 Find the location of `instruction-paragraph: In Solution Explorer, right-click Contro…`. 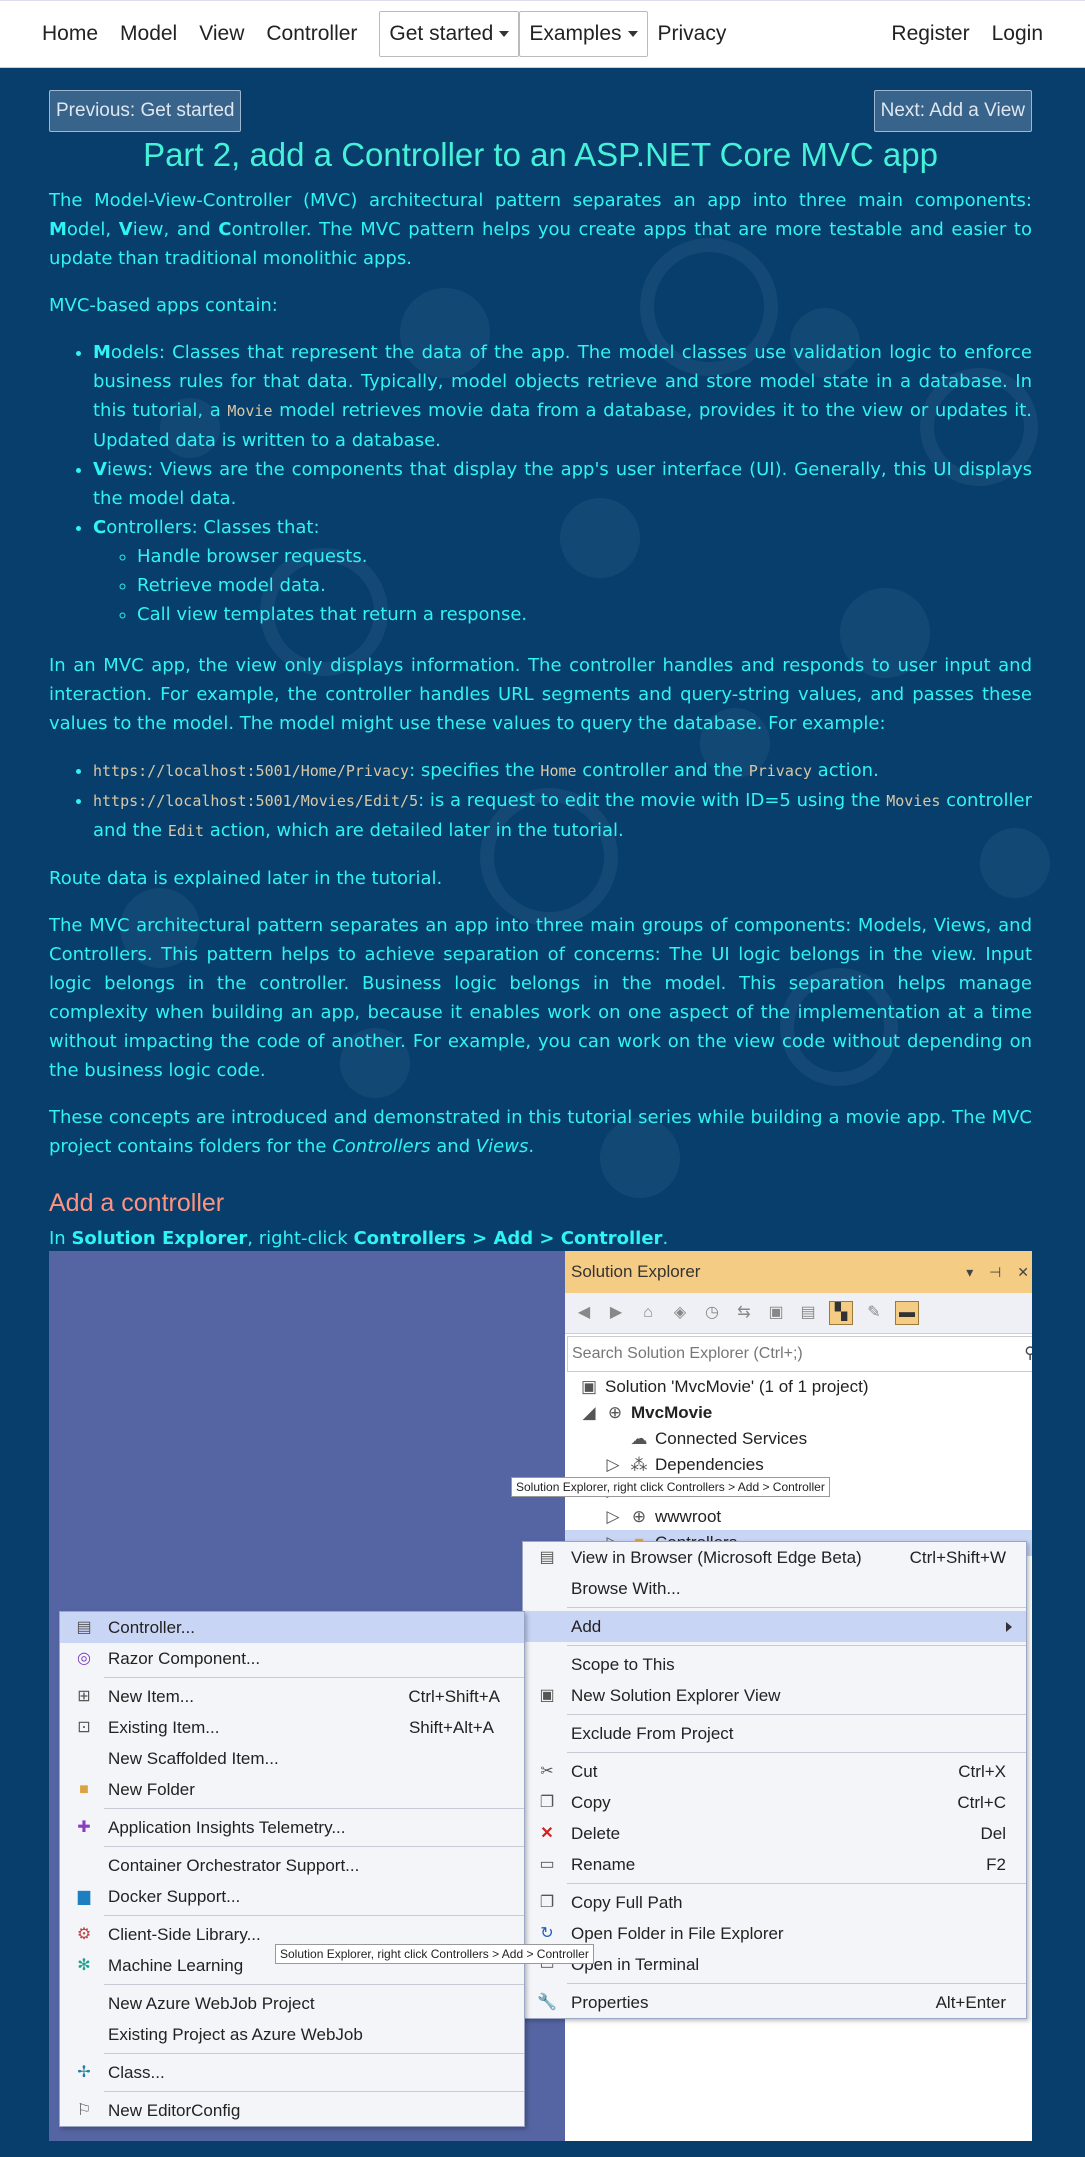

instruction-paragraph: In Solution Explorer, right-click Contro… is located at coordinates (359, 1238).